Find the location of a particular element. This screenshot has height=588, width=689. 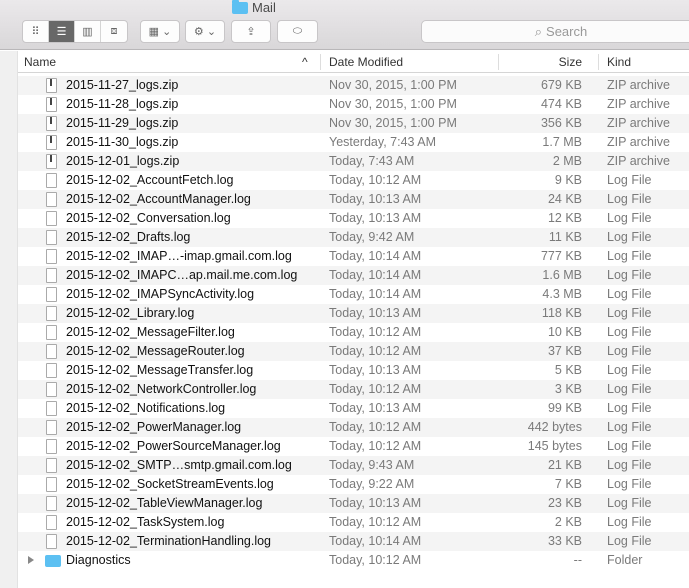

column-view-button: ▥ is located at coordinates (88, 31).